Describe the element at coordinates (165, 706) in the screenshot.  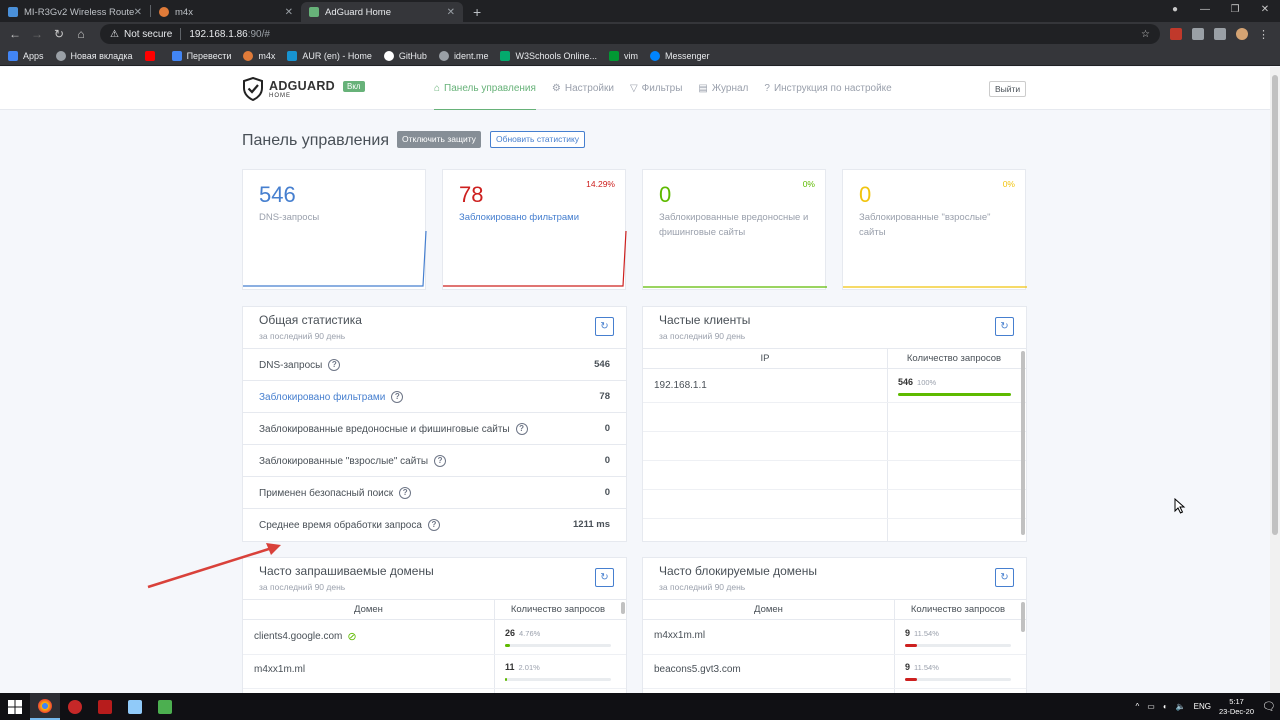
I see `remote-desktop-icon` at that location.